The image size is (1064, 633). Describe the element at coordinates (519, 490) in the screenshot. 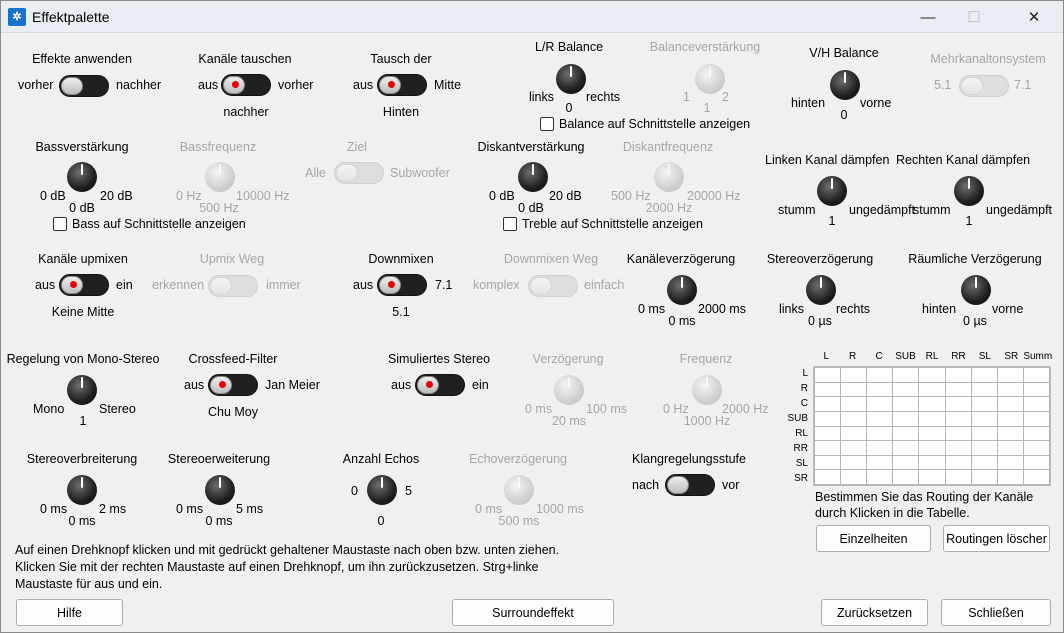

I see `echoverz-knob` at that location.